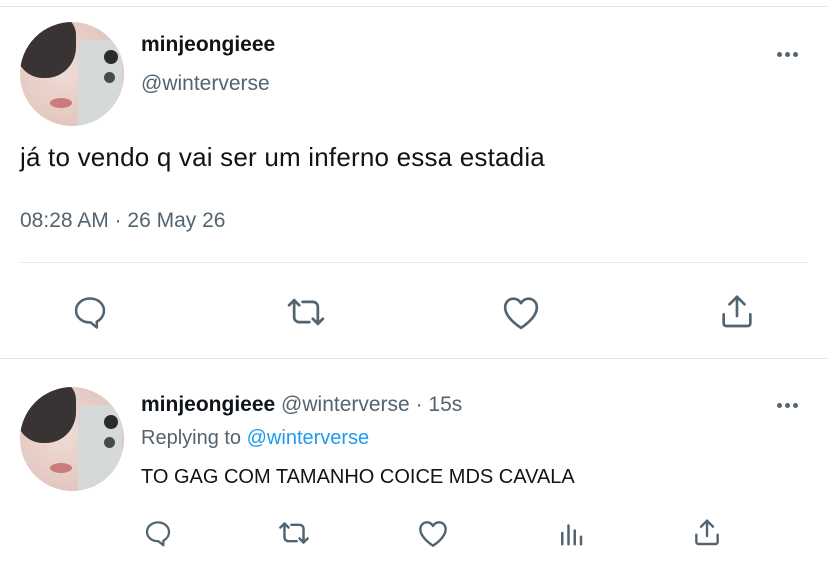 The height and width of the screenshot is (587, 828). Describe the element at coordinates (208, 404) in the screenshot. I see `reply-display-name: minjeongieee` at that location.